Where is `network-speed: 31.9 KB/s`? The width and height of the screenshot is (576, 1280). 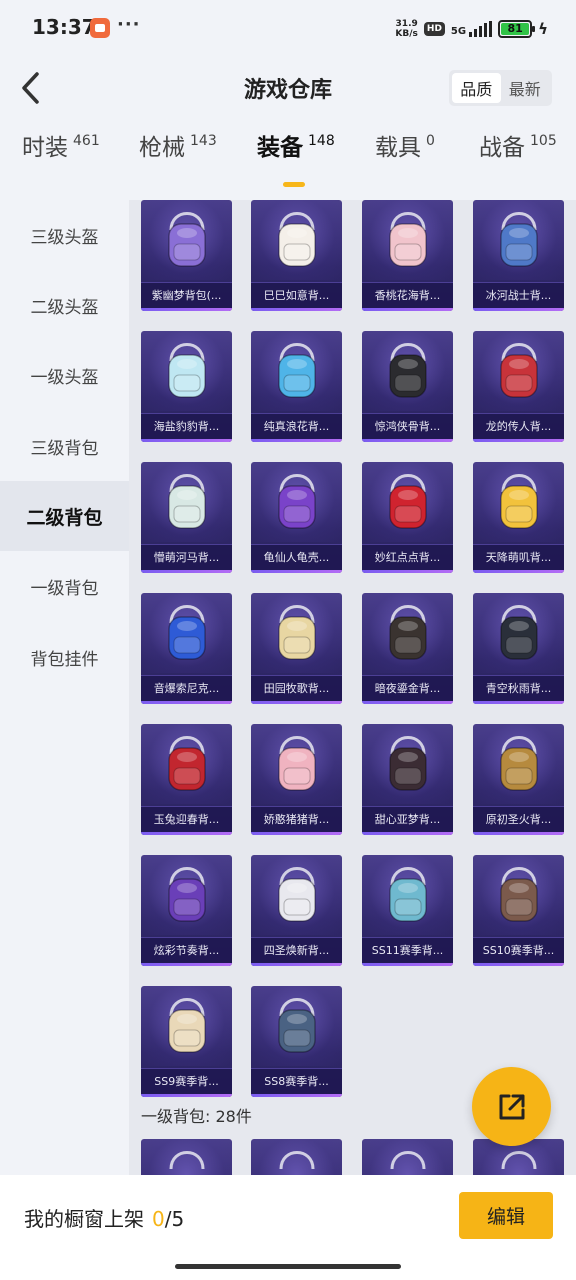 network-speed: 31.9 KB/s is located at coordinates (406, 29).